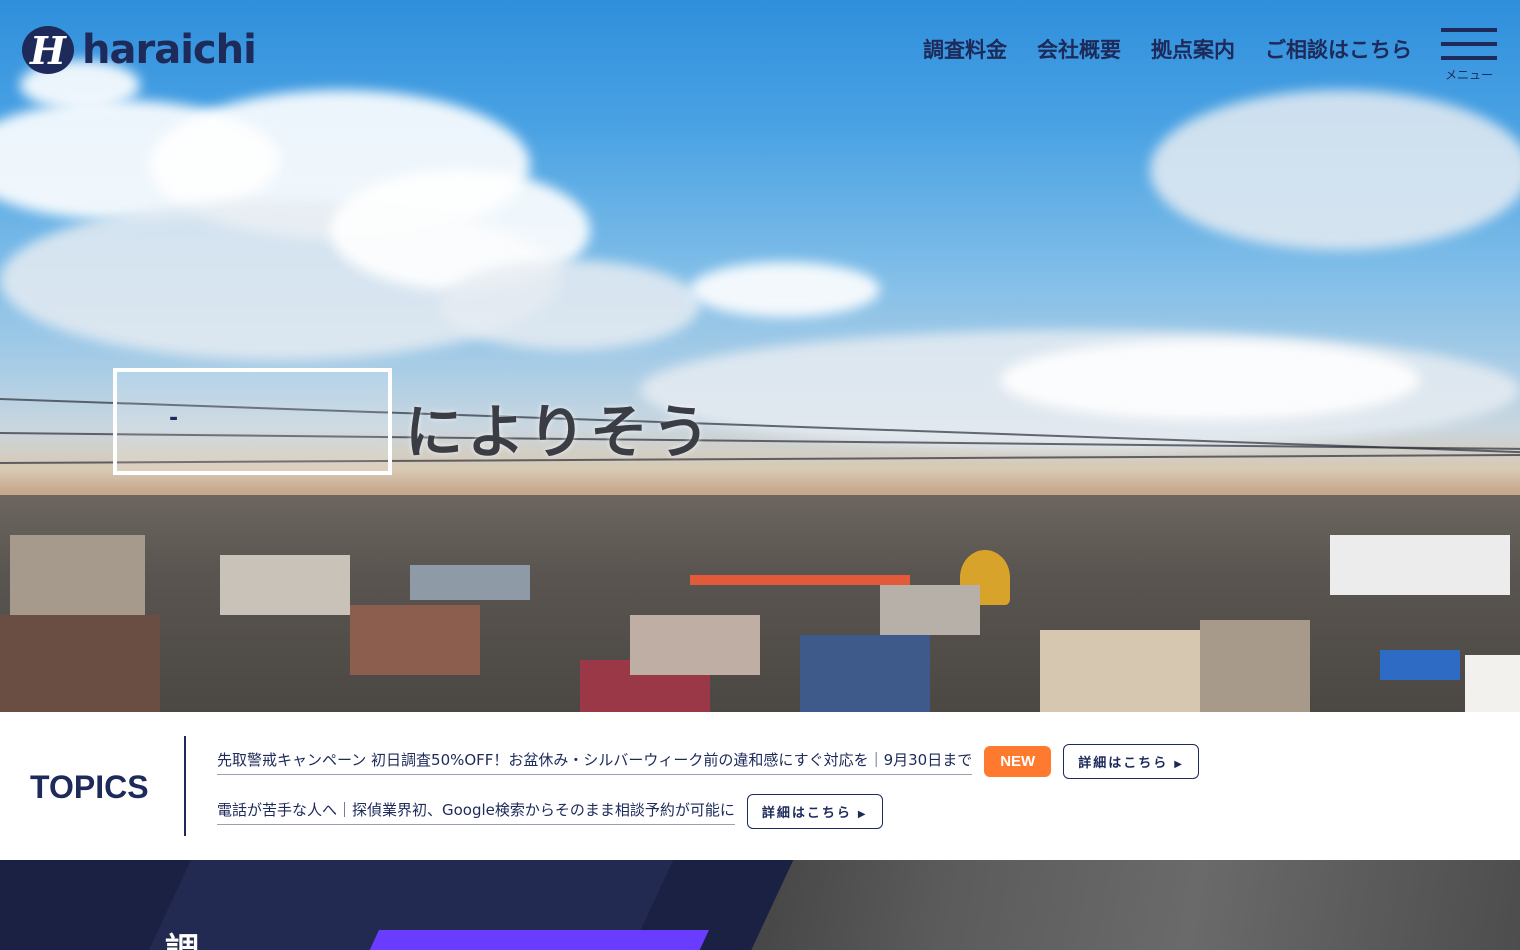 Image resolution: width=1520 pixels, height=950 pixels. Describe the element at coordinates (174, 418) in the screenshot. I see `headline-box-text: -` at that location.